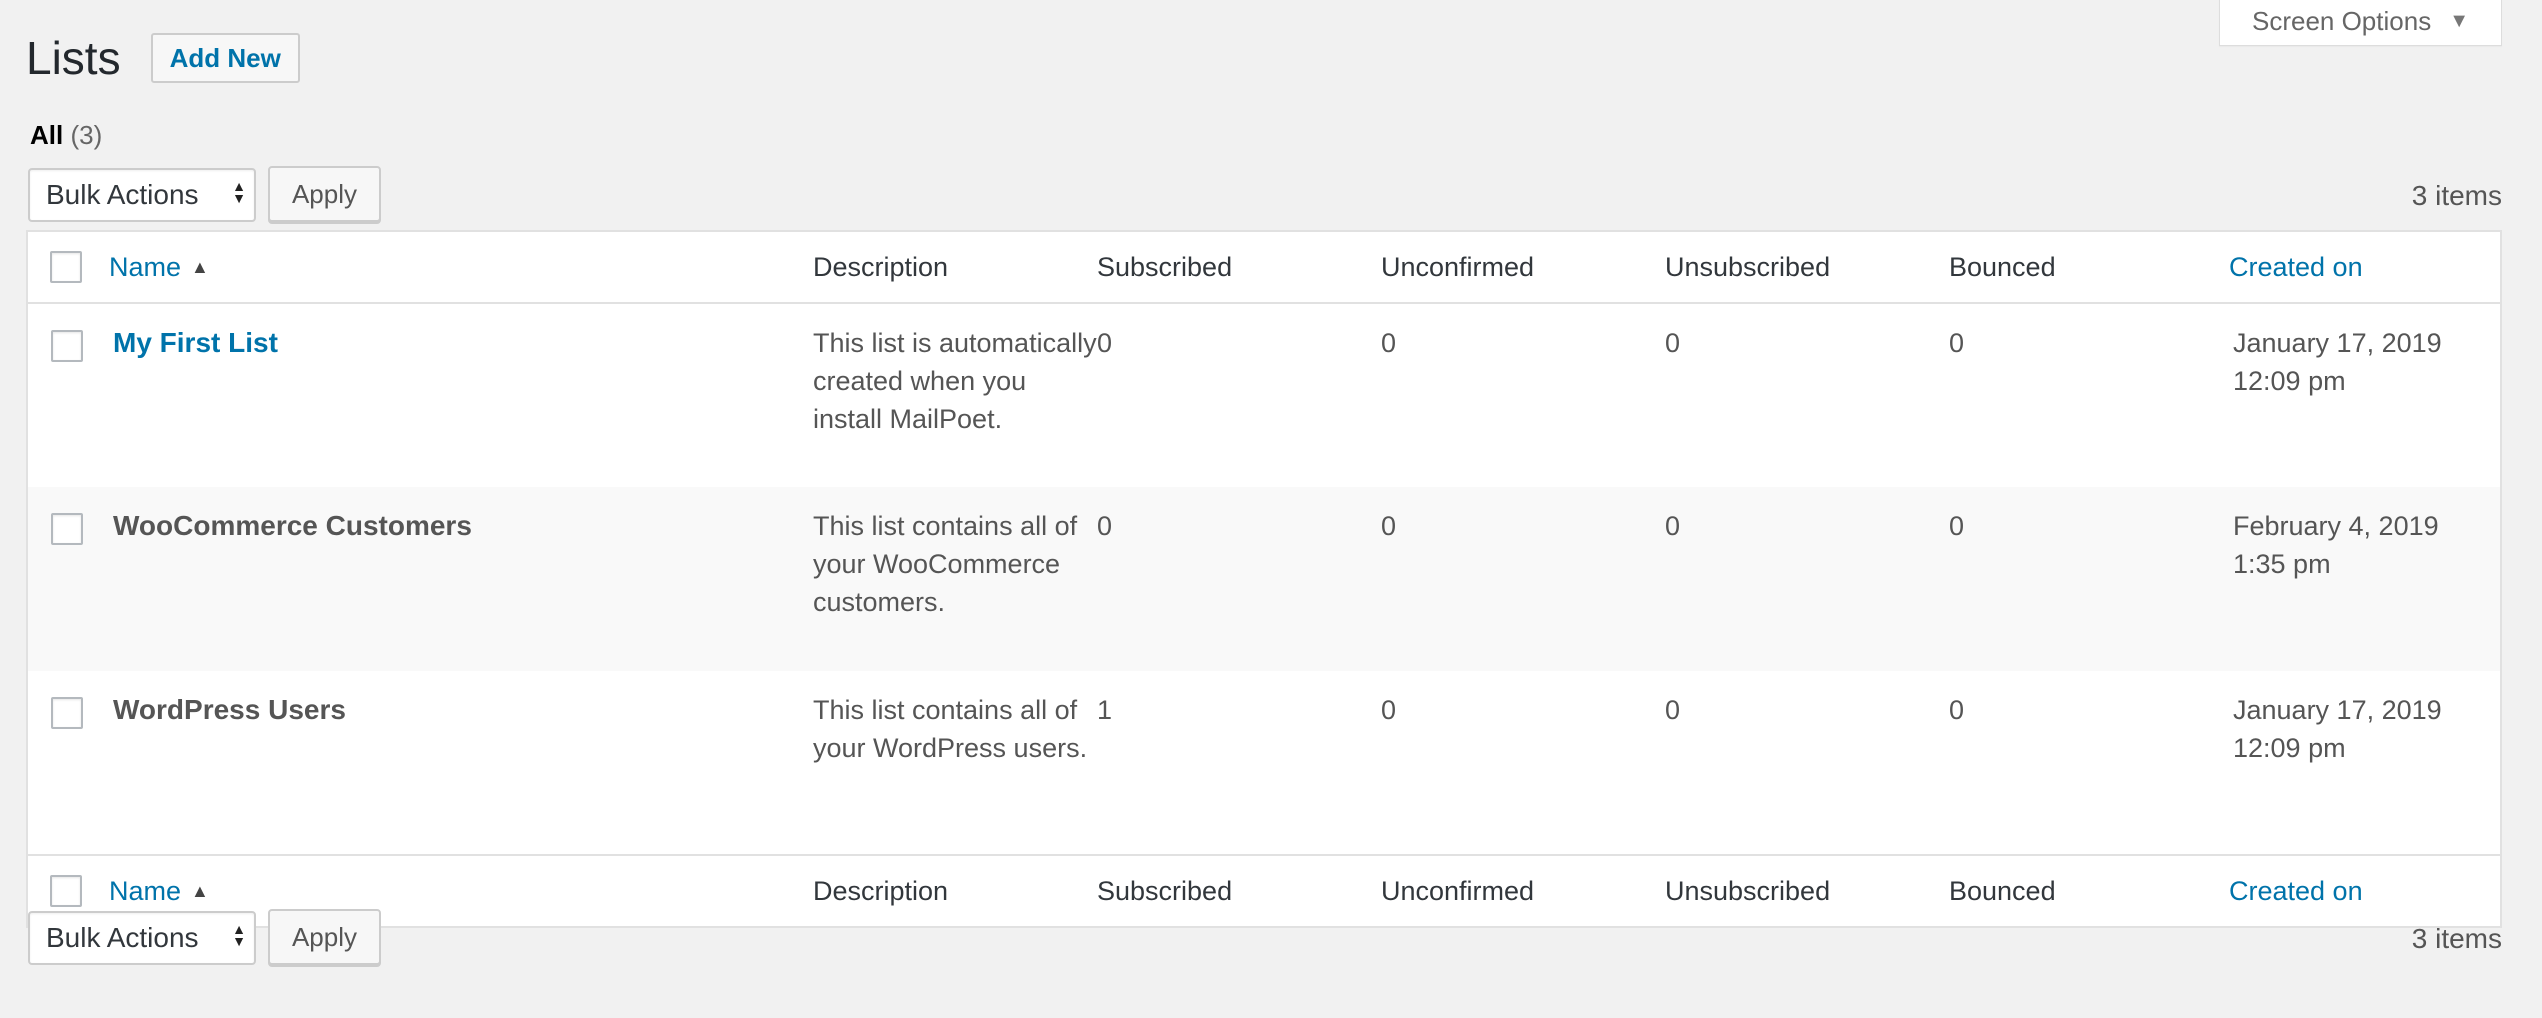  I want to click on row-created-date: February 4, 2019, so click(2336, 526).